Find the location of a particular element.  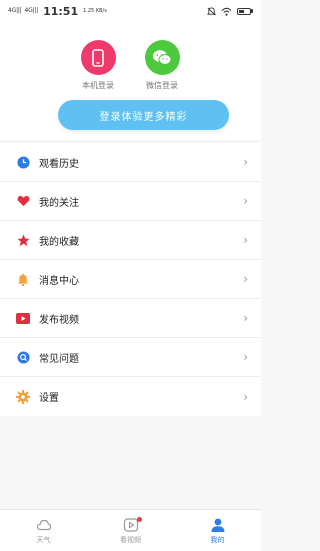

phone-login-button is located at coordinates (98, 57).